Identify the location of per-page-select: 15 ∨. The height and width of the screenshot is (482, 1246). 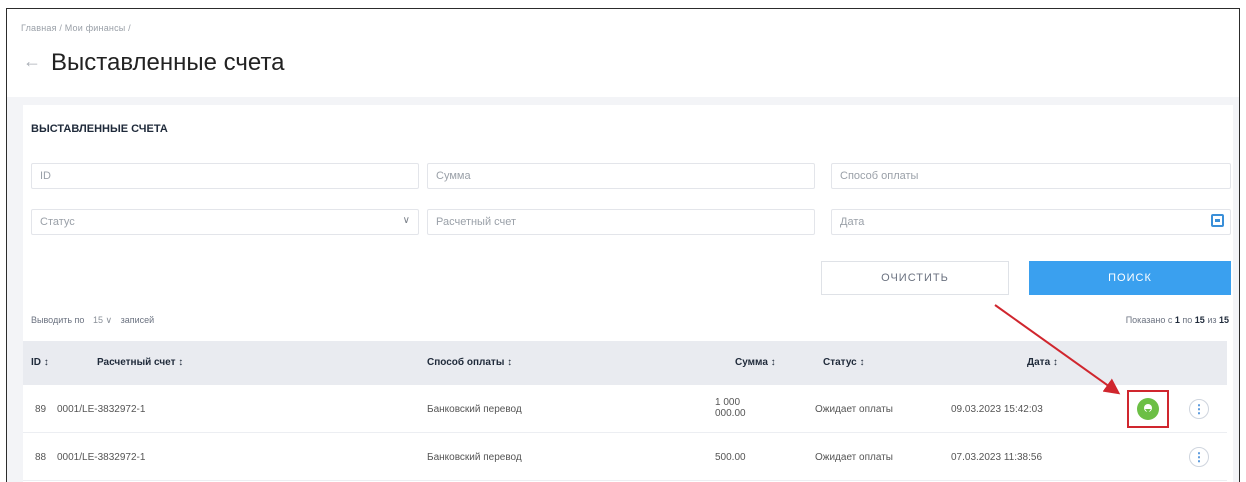
(102, 320).